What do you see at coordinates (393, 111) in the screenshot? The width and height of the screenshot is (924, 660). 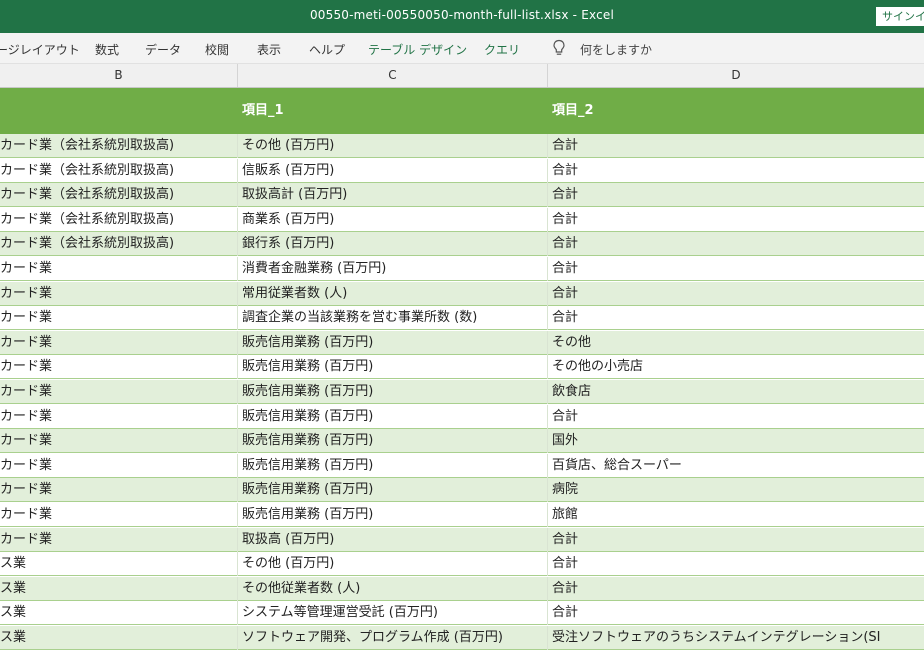 I see `header-cell-item-1: 項目_1` at bounding box center [393, 111].